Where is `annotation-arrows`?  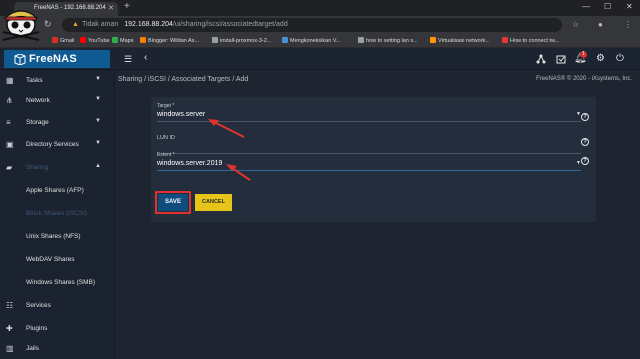 annotation-arrows is located at coordinates (229, 150).